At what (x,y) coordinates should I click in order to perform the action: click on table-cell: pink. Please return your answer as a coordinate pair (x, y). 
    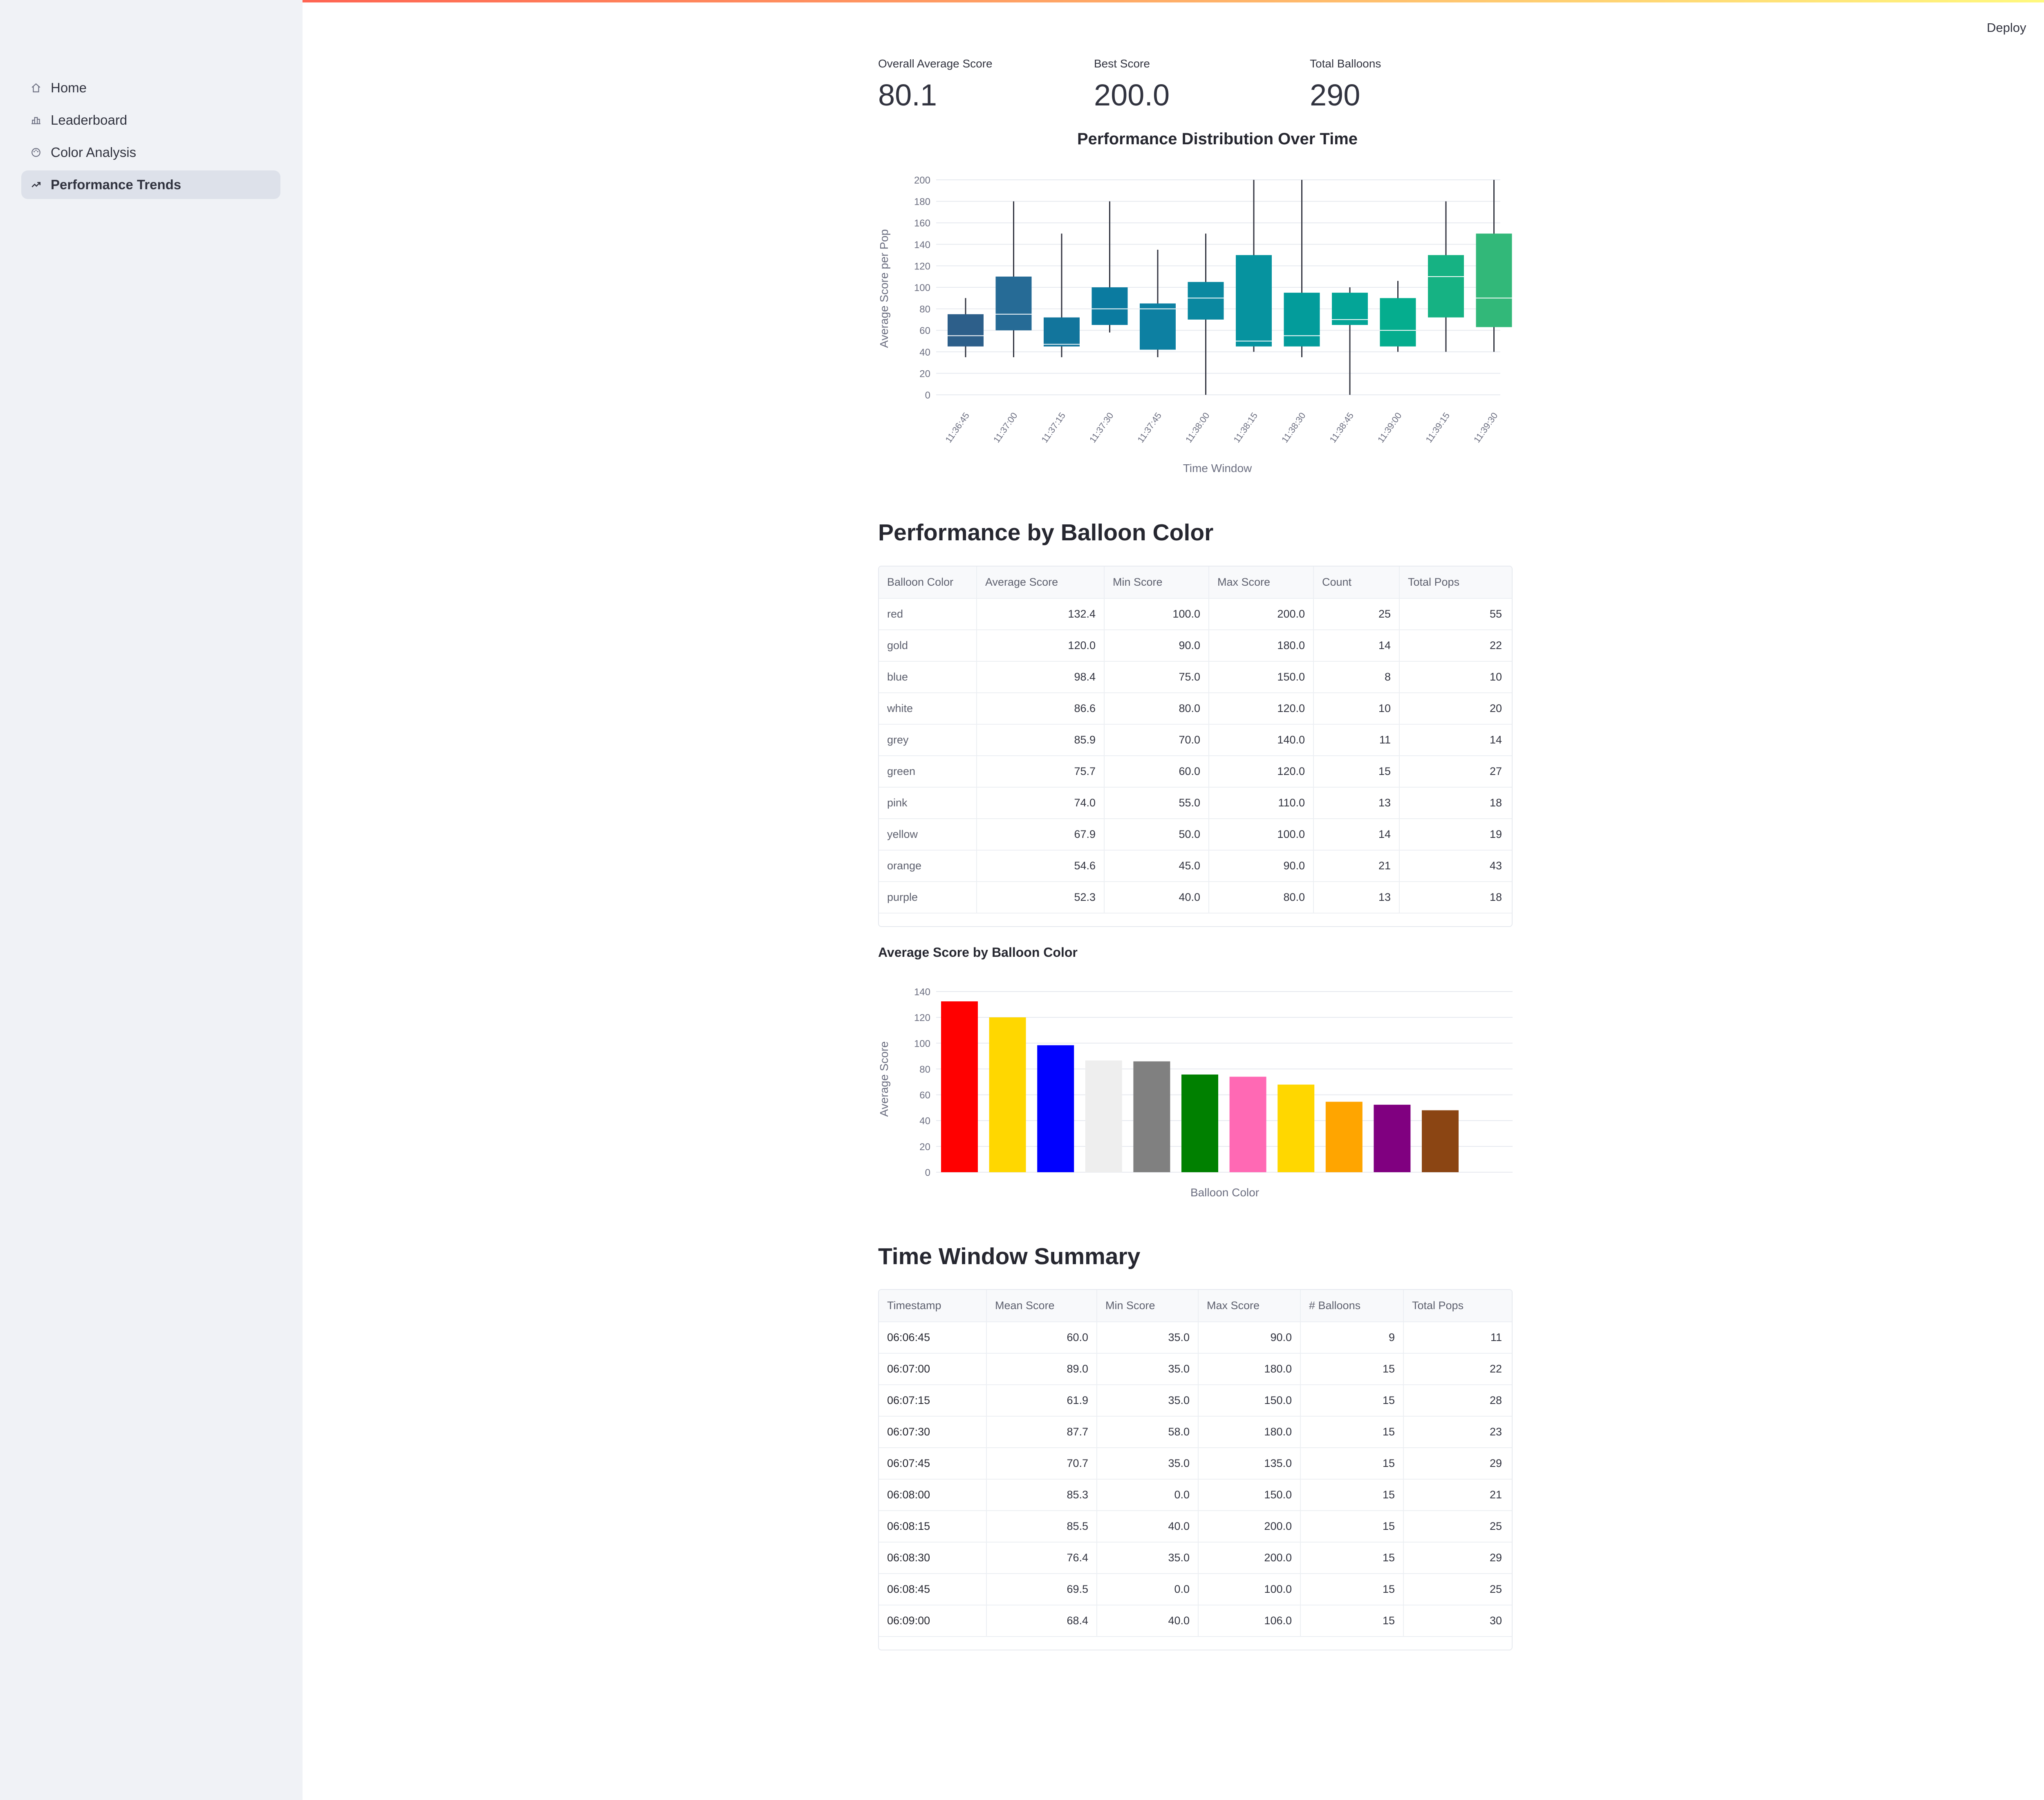
    Looking at the image, I should click on (928, 803).